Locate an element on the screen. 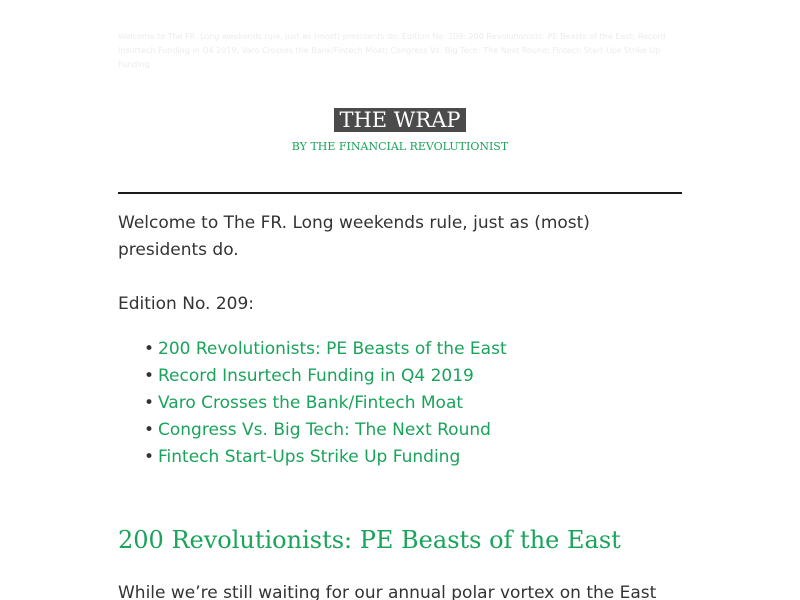 The width and height of the screenshot is (800, 600). toc-item: Congress Vs. Big Tech: The Next Round is located at coordinates (325, 430).